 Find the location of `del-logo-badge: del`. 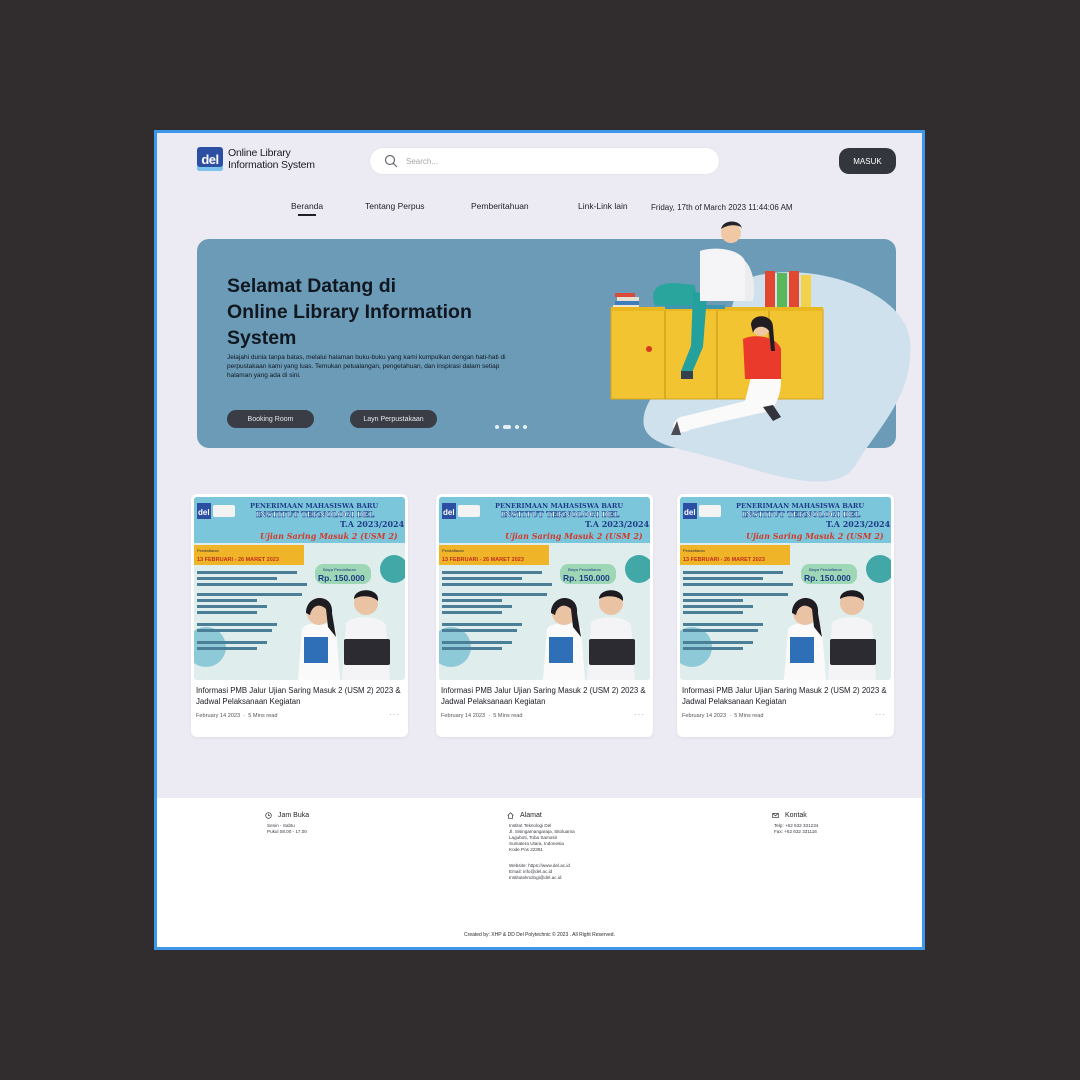

del-logo-badge: del is located at coordinates (210, 159).